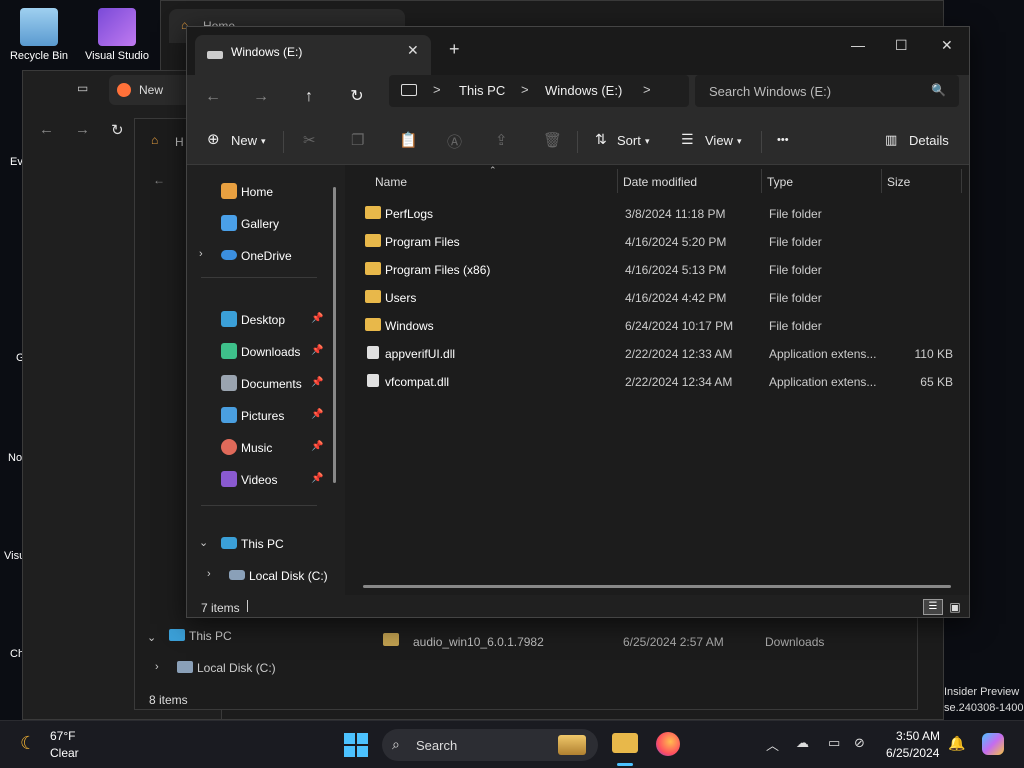 Image resolution: width=1024 pixels, height=768 pixels. Describe the element at coordinates (236, 668) in the screenshot. I see `background-localdisk-label: Local Disk (C:)` at that location.